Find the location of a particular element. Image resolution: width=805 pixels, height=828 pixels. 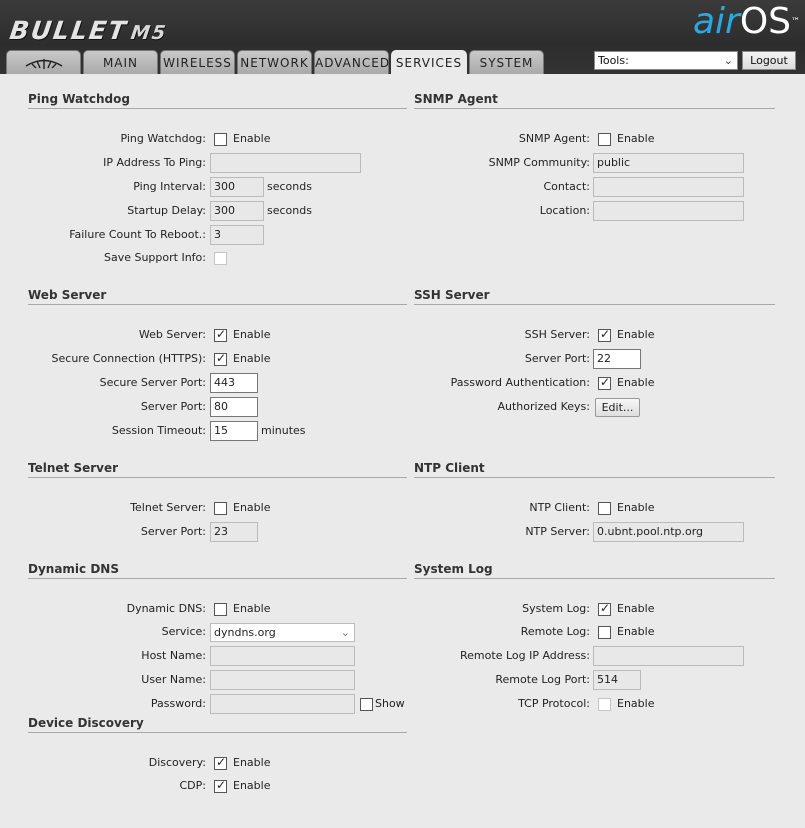

discovery-checkbox: ✓ is located at coordinates (220, 762).